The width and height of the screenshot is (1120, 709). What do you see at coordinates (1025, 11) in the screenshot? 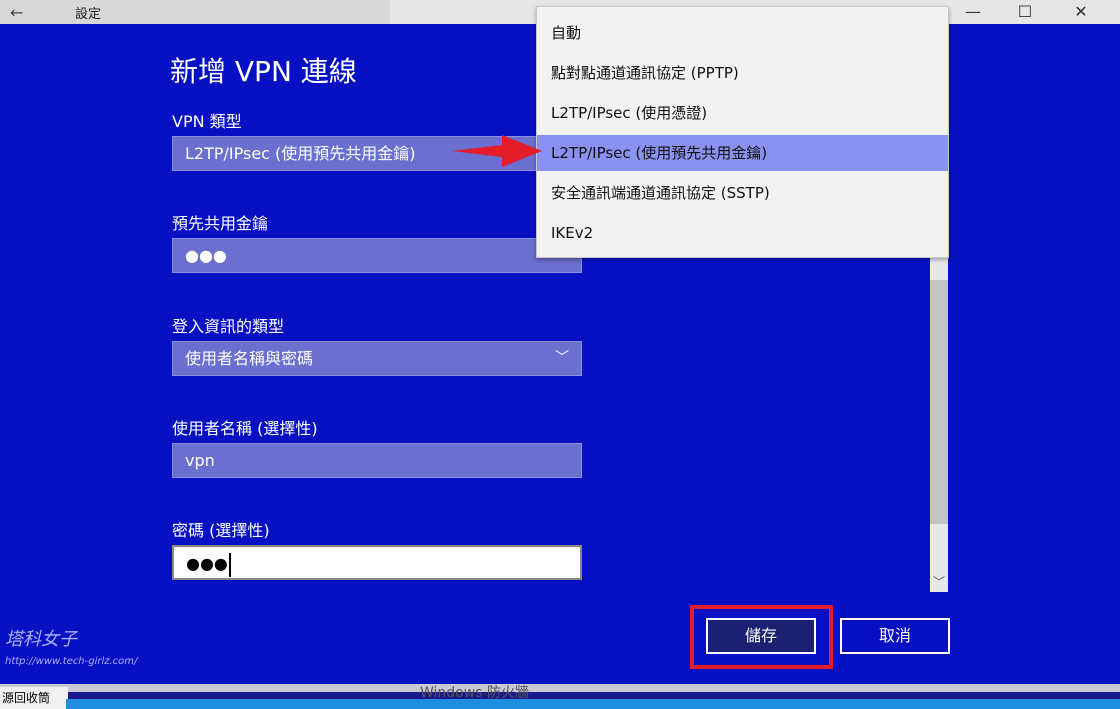
I see `maximize-icon: ☐` at bounding box center [1025, 11].